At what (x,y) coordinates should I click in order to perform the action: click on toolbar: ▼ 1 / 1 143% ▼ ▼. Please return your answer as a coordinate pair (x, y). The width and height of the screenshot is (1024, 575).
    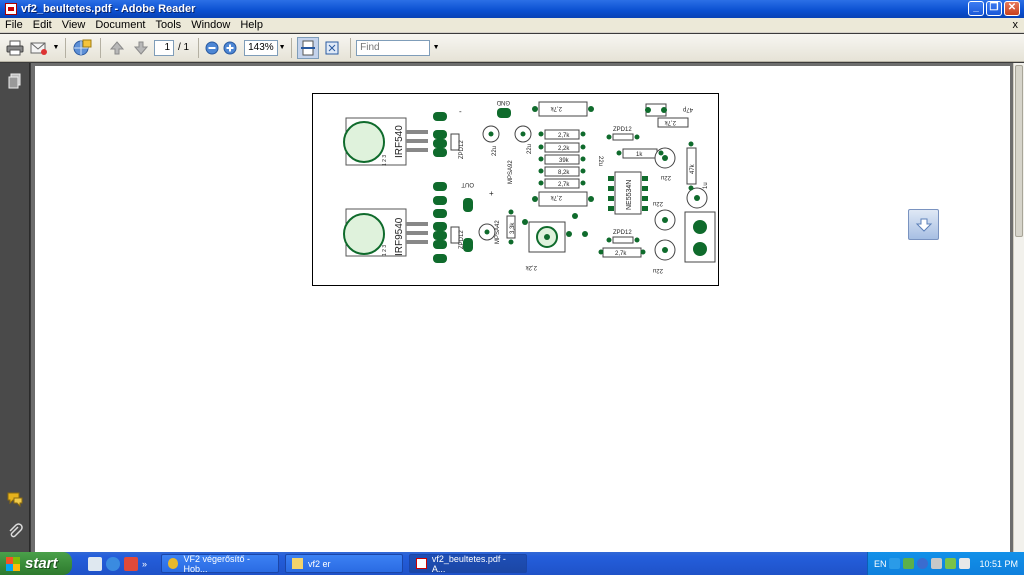
    Looking at the image, I should click on (512, 48).